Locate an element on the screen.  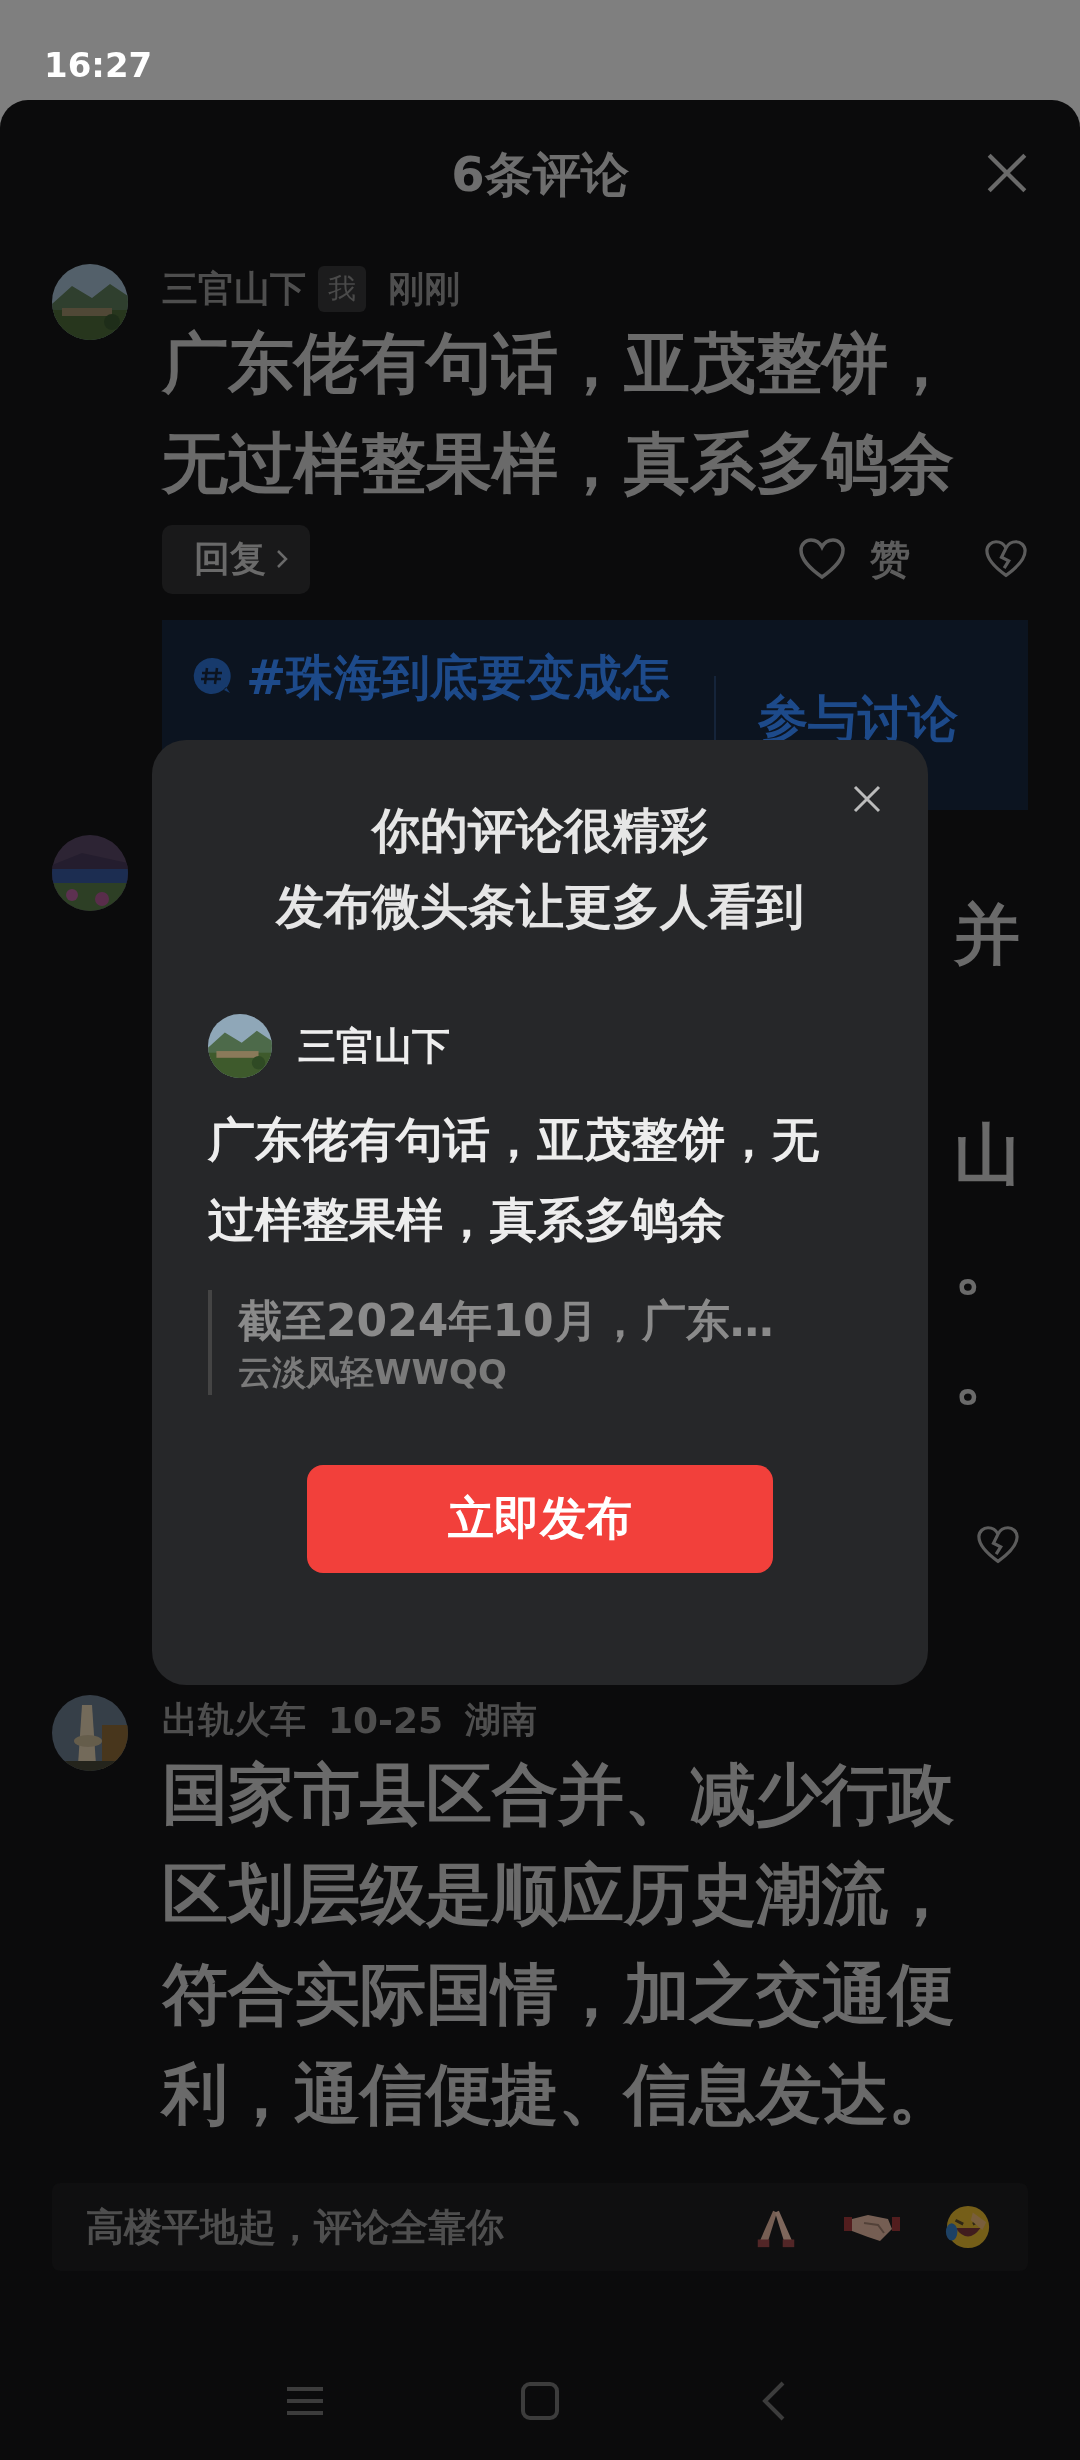
comment-meta: 湖南 is located at coordinates (501, 1719).